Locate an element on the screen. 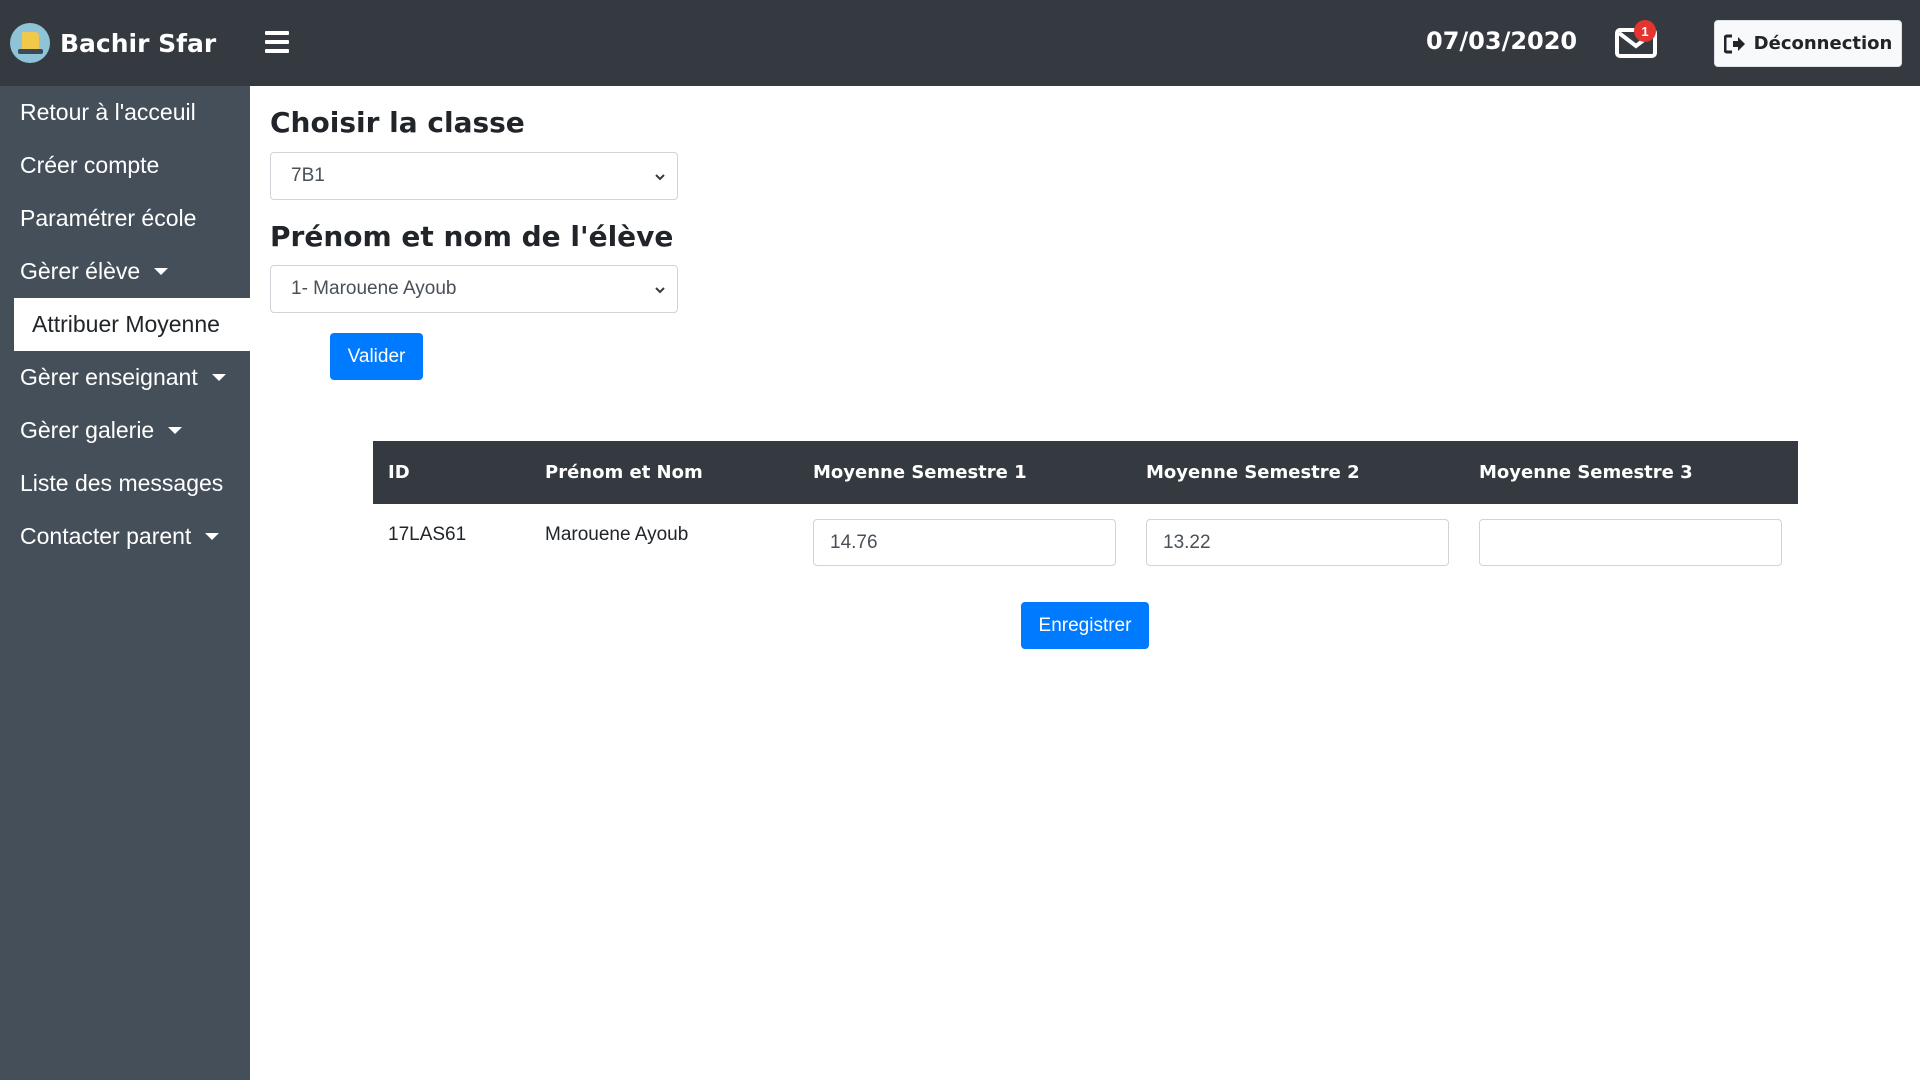  student-heading: Prénom et nom de l'élève is located at coordinates (472, 236).